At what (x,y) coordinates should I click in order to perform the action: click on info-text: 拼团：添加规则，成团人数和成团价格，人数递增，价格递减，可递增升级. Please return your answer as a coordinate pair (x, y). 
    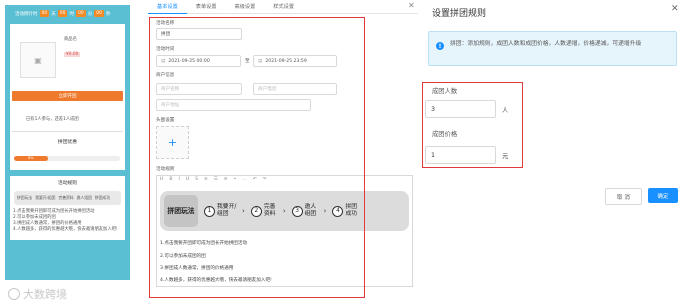
    Looking at the image, I should click on (546, 44).